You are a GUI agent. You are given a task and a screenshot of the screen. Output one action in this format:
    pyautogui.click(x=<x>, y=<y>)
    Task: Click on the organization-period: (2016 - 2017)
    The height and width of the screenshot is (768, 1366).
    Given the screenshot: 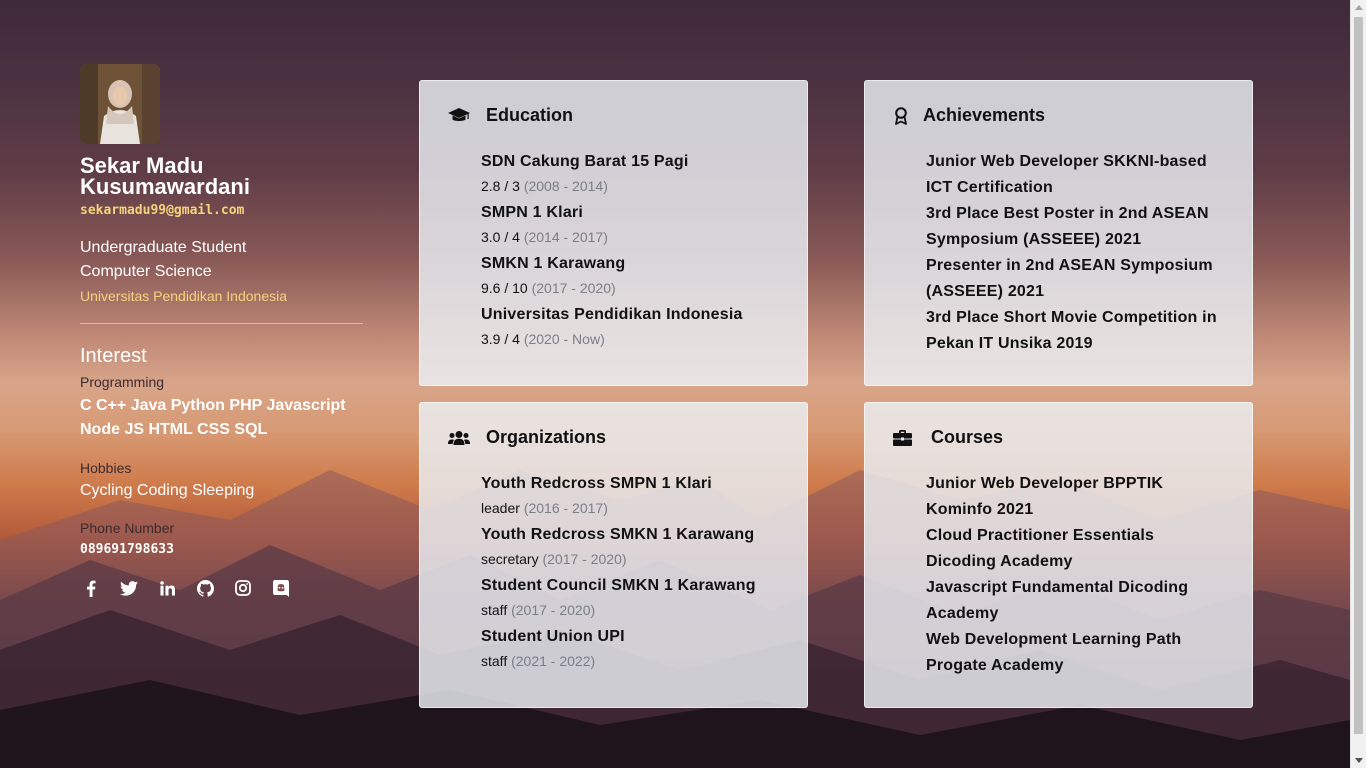 What is the action you would take?
    pyautogui.click(x=565, y=508)
    